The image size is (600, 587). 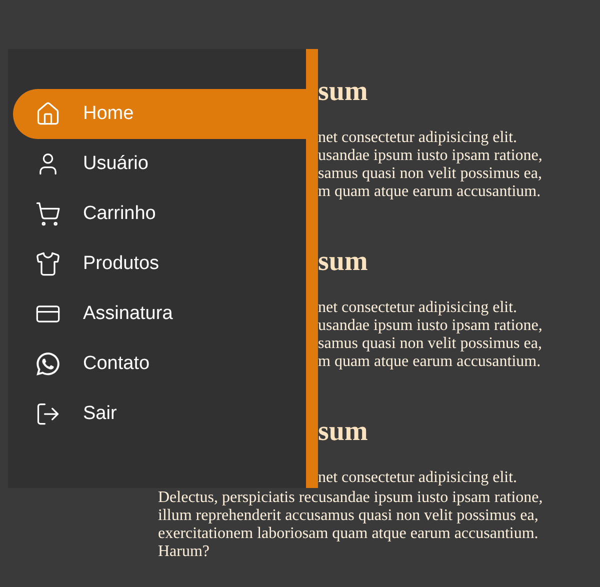 I want to click on paragraph-line: illum reprehenderit accusamus quasi non velit possimus ea,, so click(x=348, y=516).